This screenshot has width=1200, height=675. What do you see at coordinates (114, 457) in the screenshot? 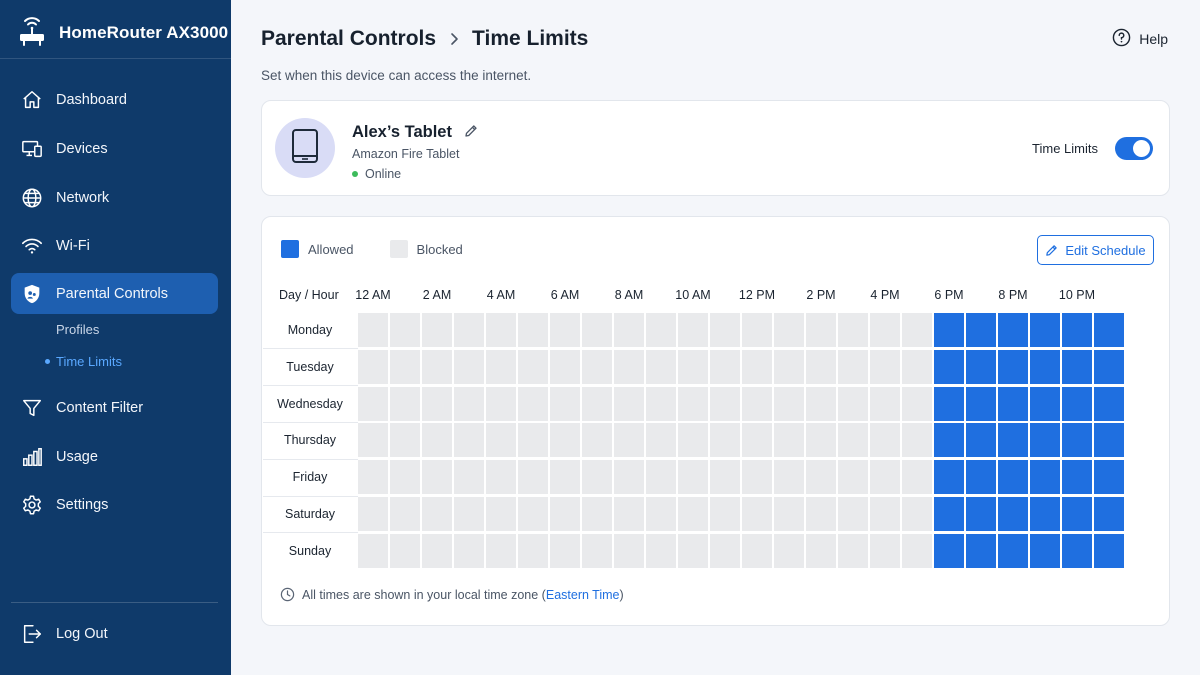
I see `sidebar-item-usage: Usage` at bounding box center [114, 457].